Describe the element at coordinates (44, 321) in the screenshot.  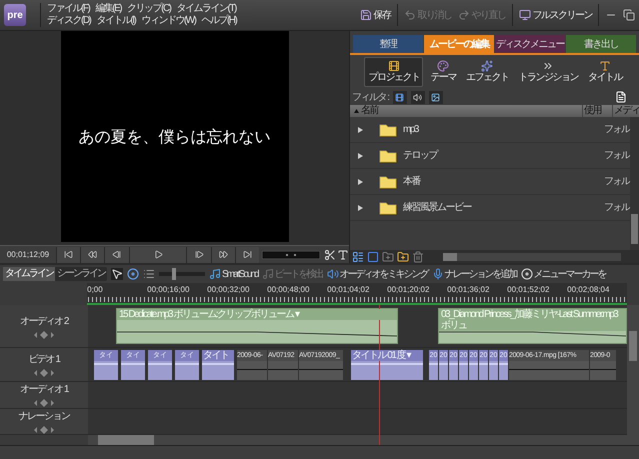
I see `track-name: オーディオ 2` at that location.